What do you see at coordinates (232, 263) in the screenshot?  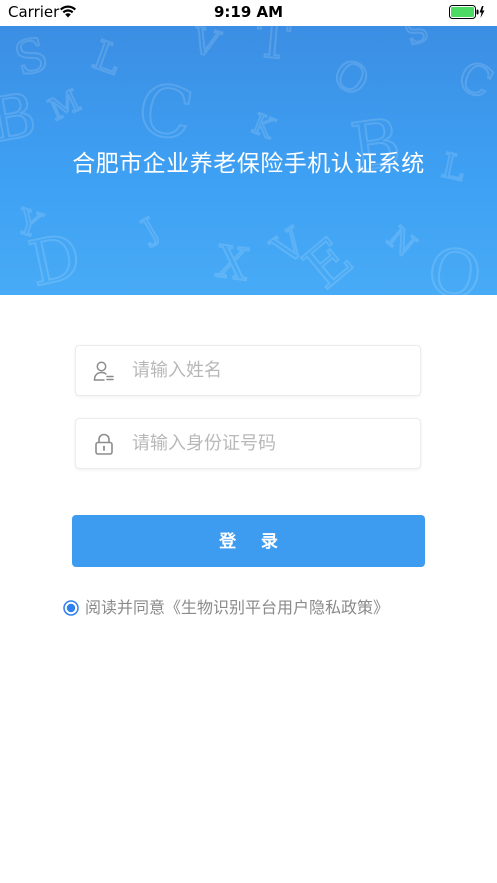 I see `svg-text: X` at bounding box center [232, 263].